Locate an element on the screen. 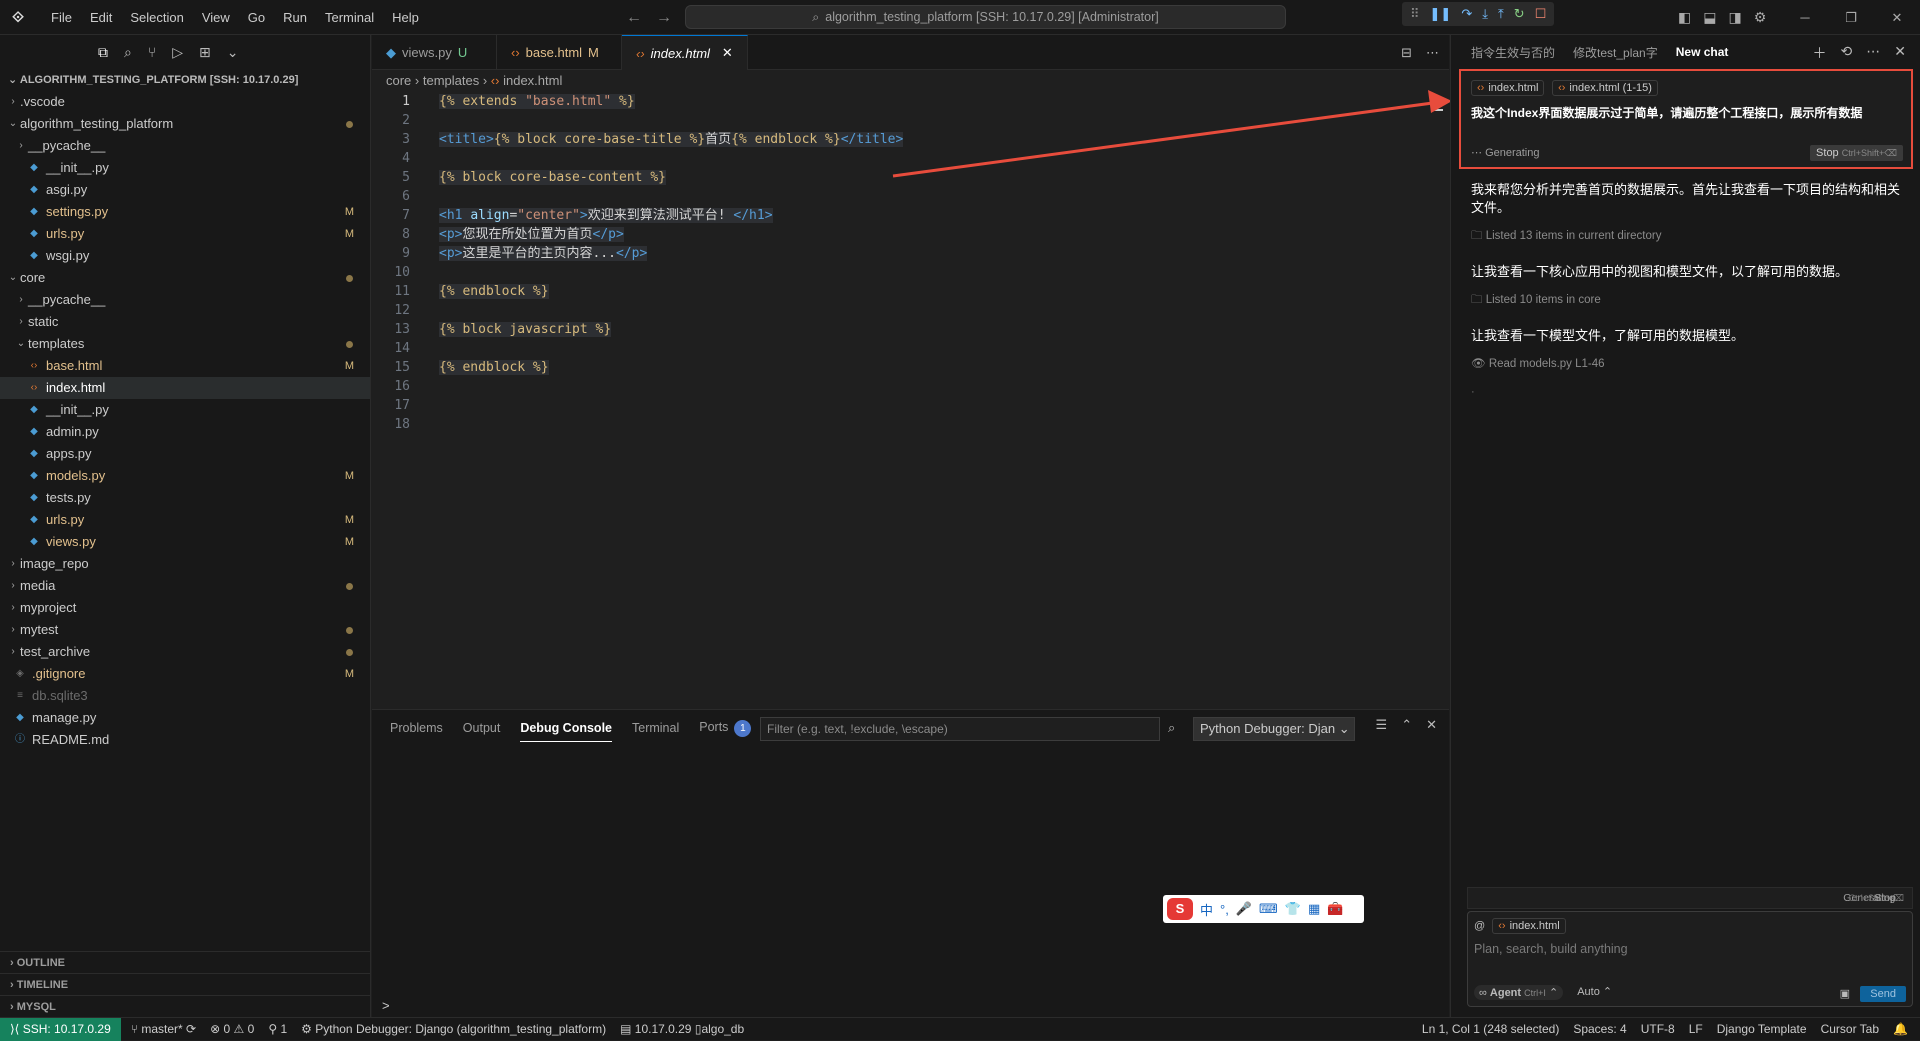 The image size is (1920, 1041). problems-indicator: ⊗ 0 ⚠ 0 is located at coordinates (232, 1029).